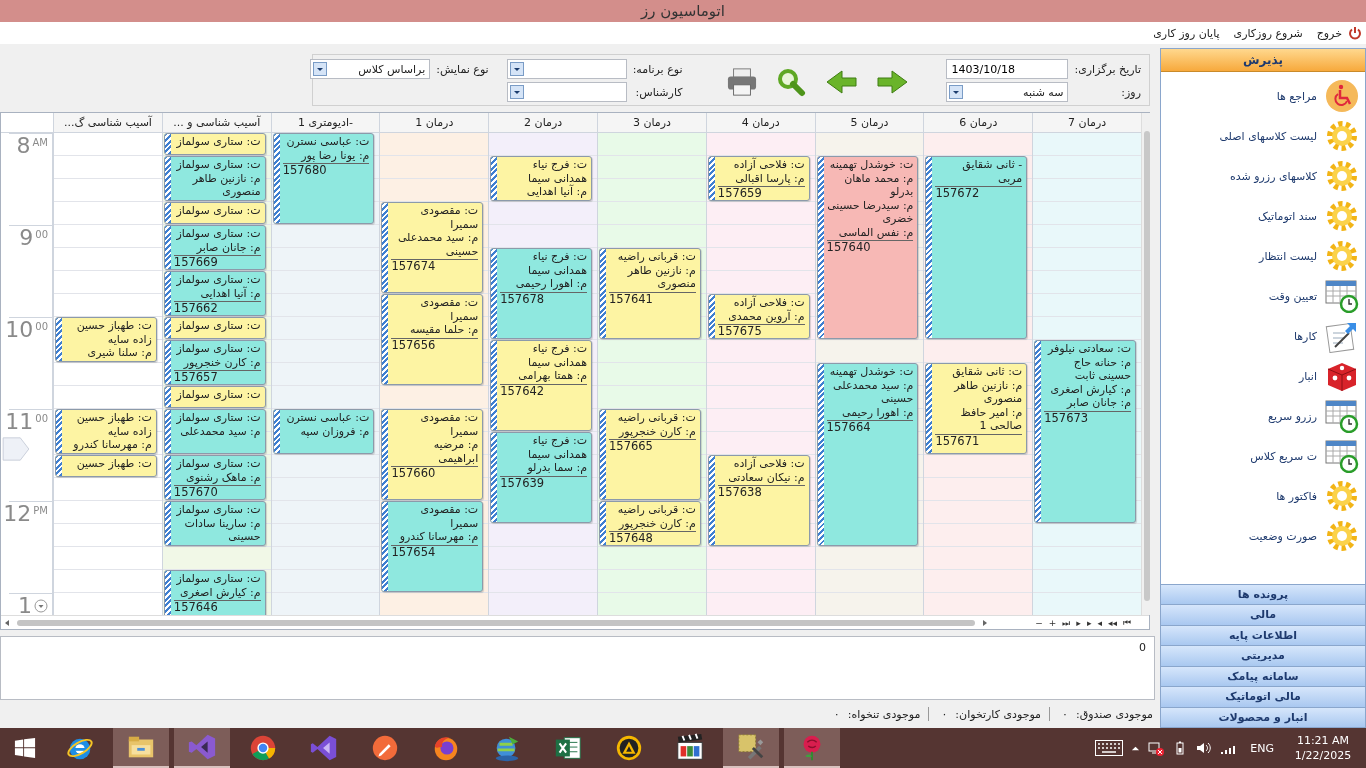  Describe the element at coordinates (760, 123) in the screenshot. I see `column-header: درمان 4` at that location.